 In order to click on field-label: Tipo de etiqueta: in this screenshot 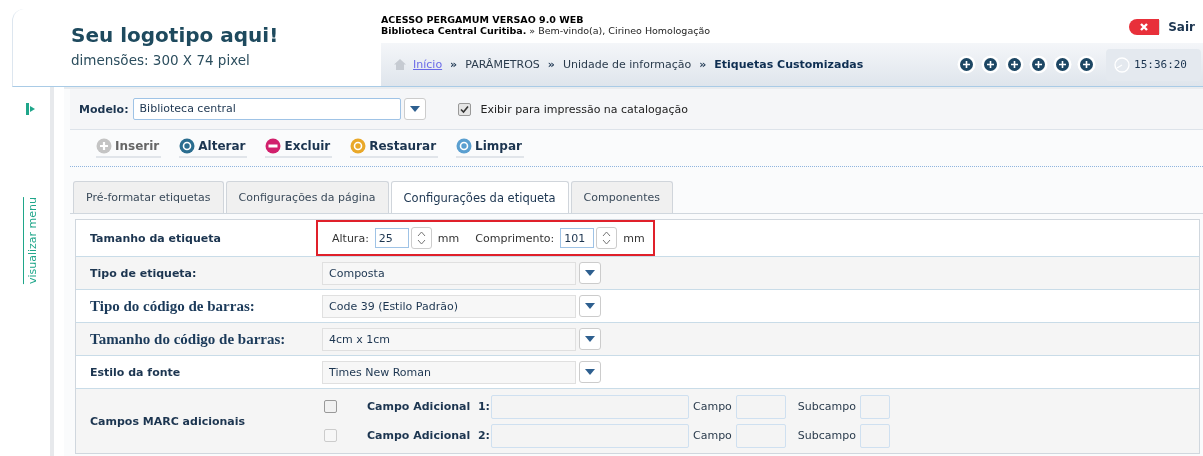, I will do `click(143, 273)`.